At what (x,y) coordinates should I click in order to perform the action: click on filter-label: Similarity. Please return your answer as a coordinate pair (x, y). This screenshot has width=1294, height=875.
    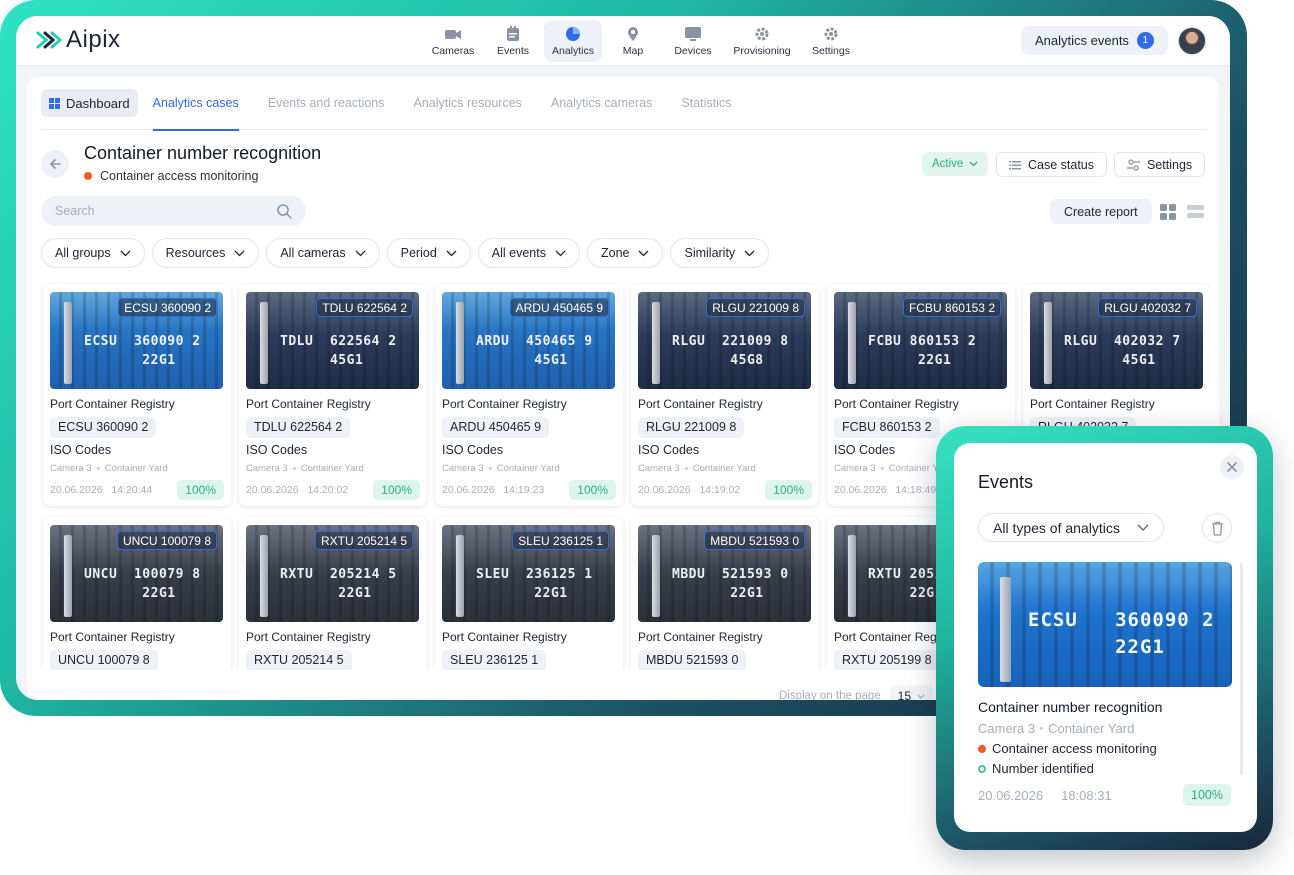
    Looking at the image, I should click on (710, 253).